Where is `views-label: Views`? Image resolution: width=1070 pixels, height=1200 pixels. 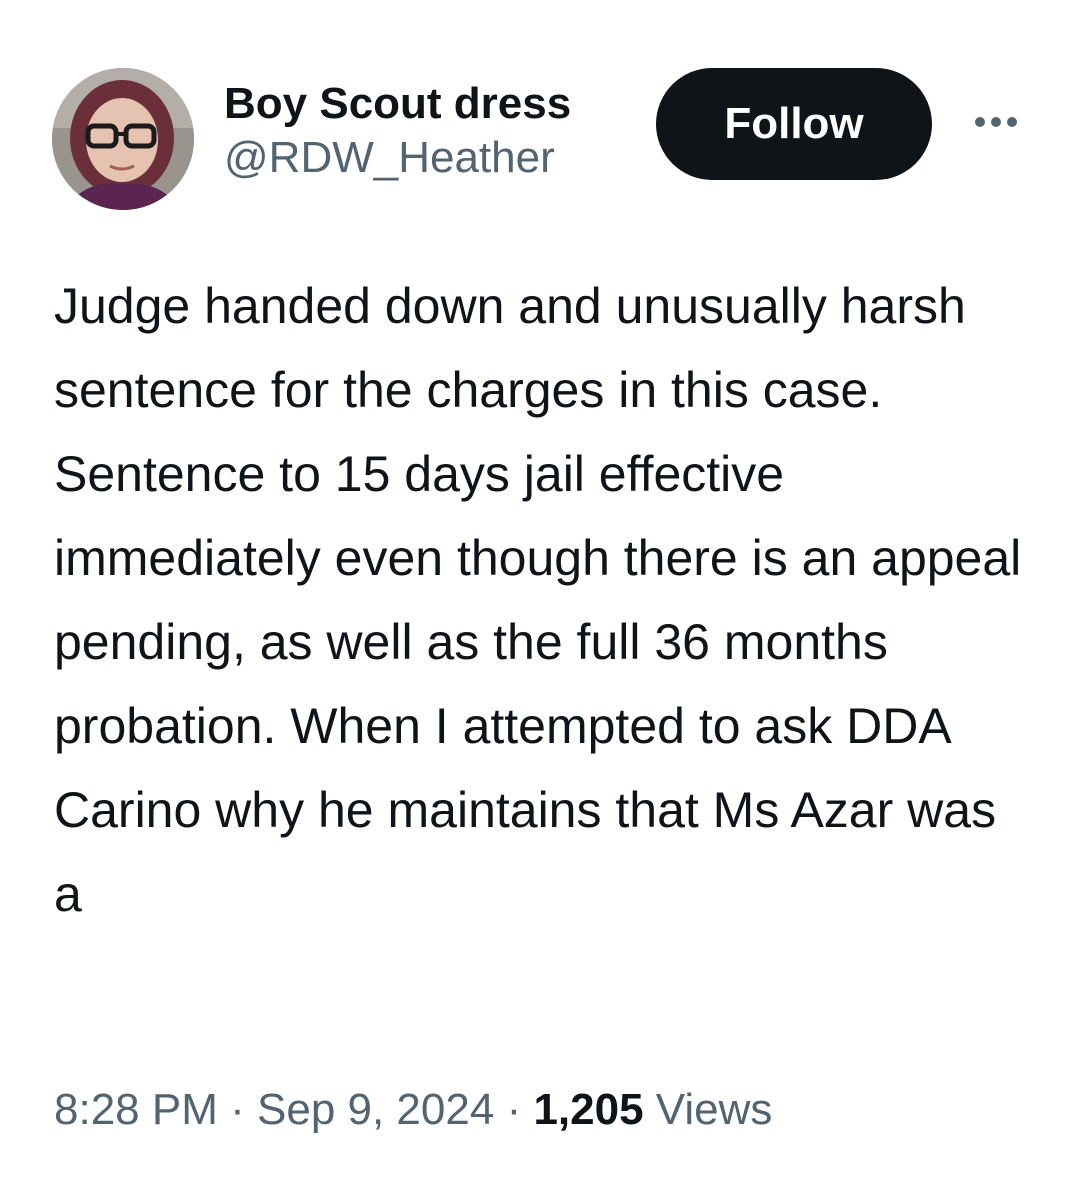
views-label: Views is located at coordinates (714, 1109).